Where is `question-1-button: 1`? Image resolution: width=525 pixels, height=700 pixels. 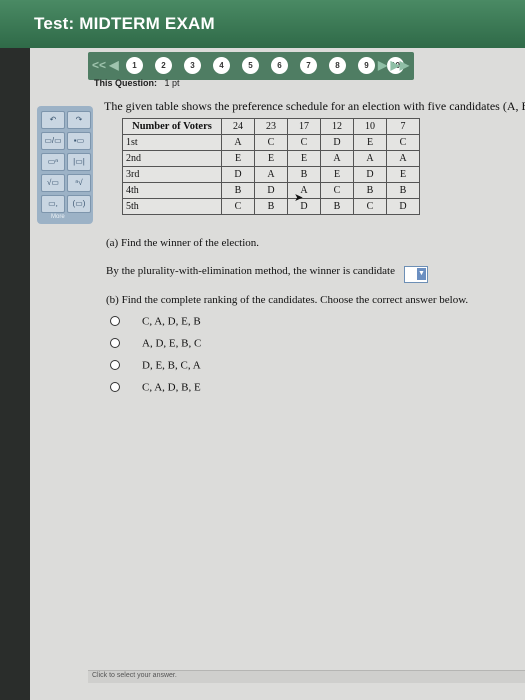 question-1-button: 1 is located at coordinates (134, 65).